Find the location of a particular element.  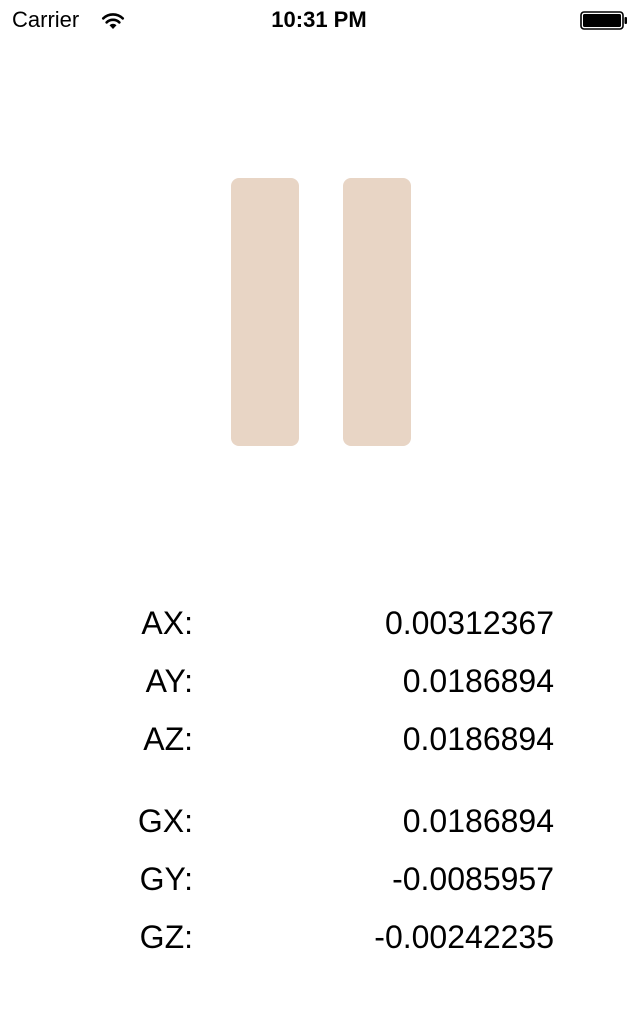

pause-icon-bar-right is located at coordinates (377, 312).